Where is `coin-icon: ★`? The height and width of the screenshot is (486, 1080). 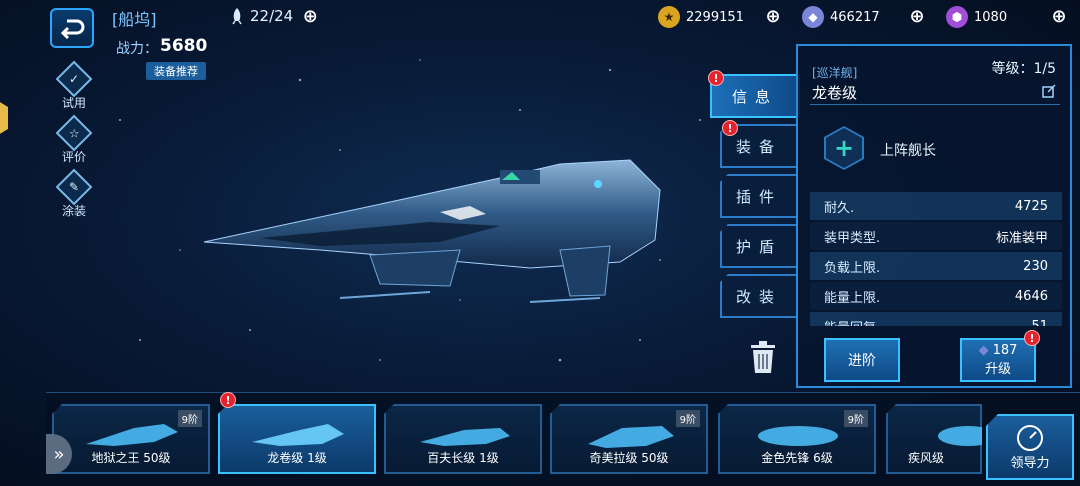
coin-icon: ★ is located at coordinates (669, 17).